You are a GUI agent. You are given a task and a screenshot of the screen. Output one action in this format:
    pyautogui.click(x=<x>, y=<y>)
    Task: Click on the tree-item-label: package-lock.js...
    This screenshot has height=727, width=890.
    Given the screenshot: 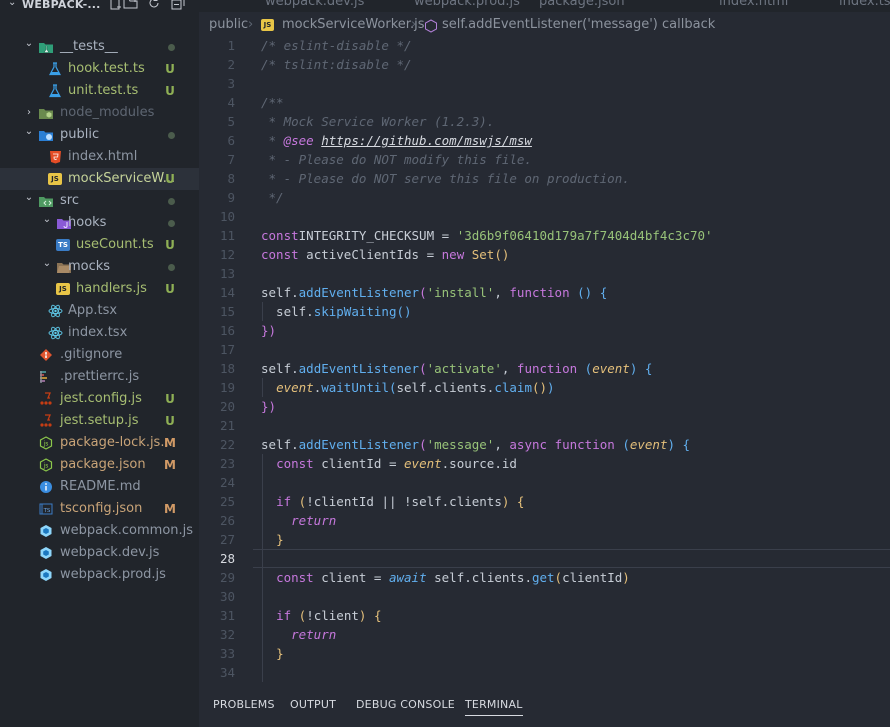 What is the action you would take?
    pyautogui.click(x=116, y=442)
    